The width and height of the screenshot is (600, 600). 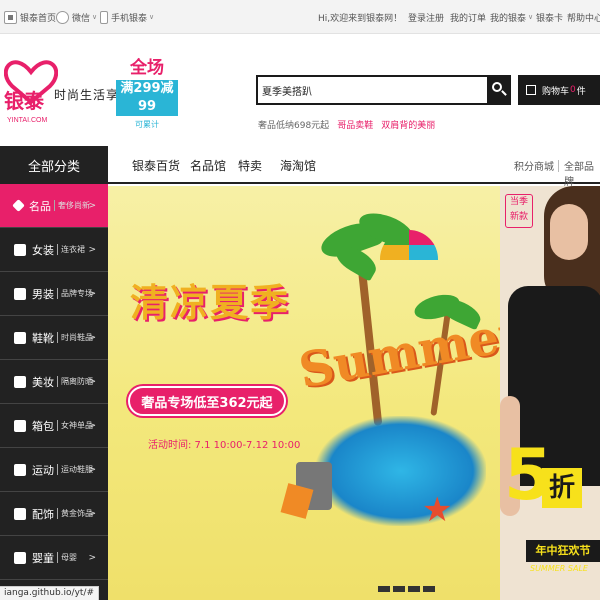 I want to click on nav-item-overseas: 海淘馆, so click(x=298, y=165).